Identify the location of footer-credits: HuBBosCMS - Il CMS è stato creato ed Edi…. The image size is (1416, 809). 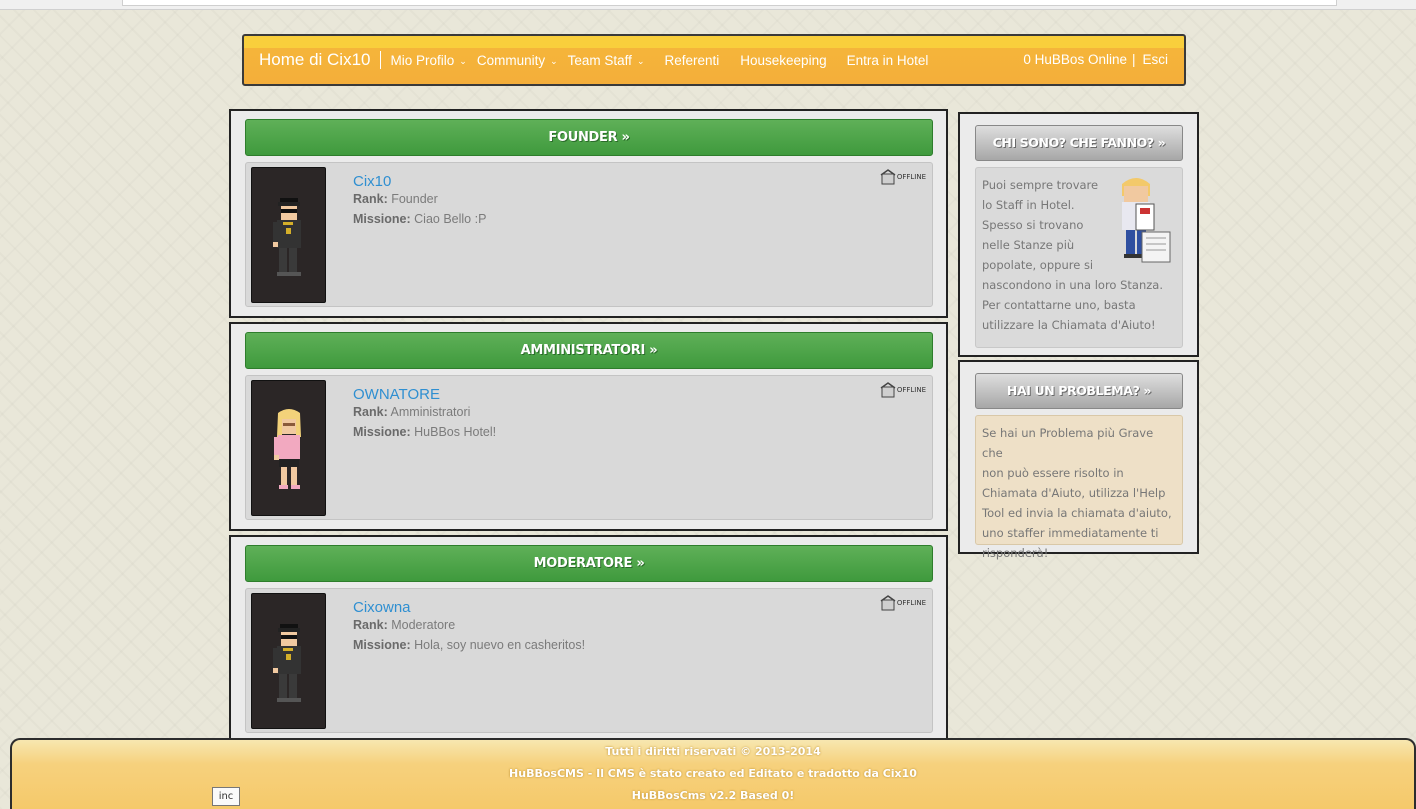
(713, 773).